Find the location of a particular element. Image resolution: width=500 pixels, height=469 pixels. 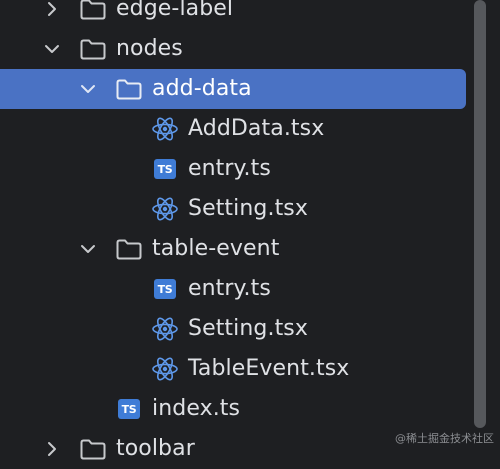

tree-item-label: edge-label is located at coordinates (175, 10).